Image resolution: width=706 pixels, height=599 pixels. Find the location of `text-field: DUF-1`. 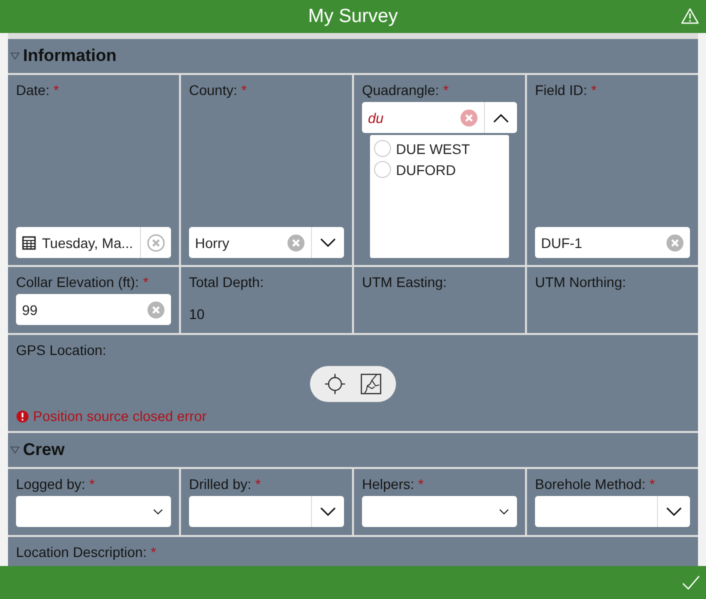

text-field: DUF-1 is located at coordinates (612, 242).